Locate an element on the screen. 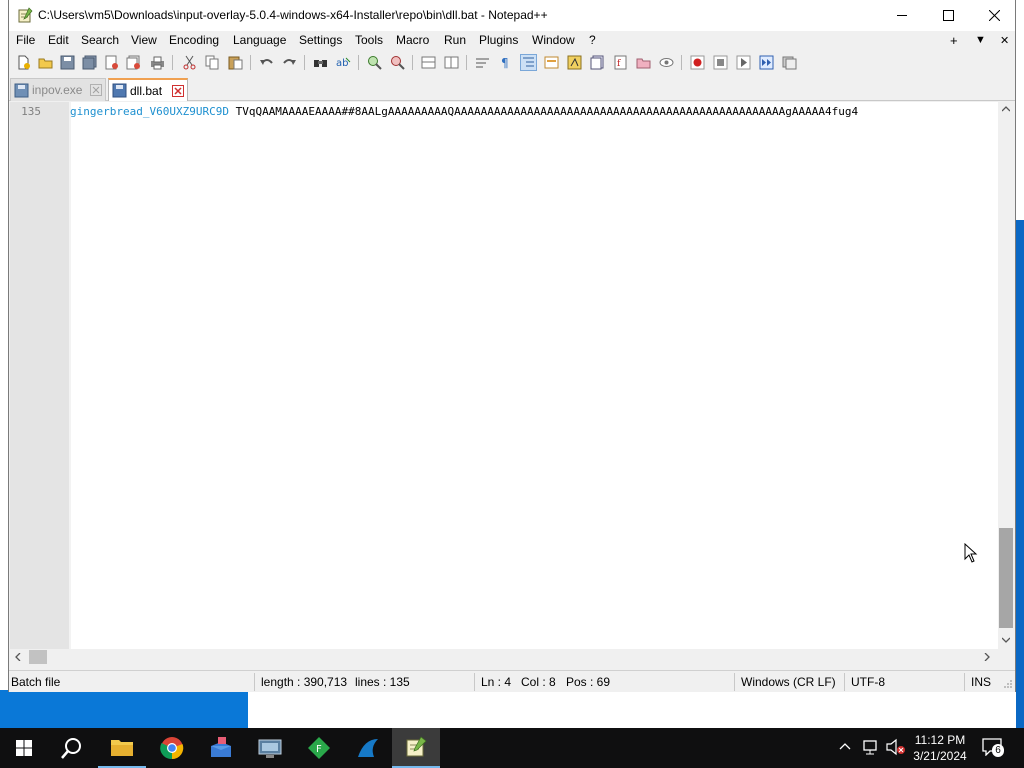 This screenshot has height=768, width=1024. menu-help: ? is located at coordinates (592, 40).